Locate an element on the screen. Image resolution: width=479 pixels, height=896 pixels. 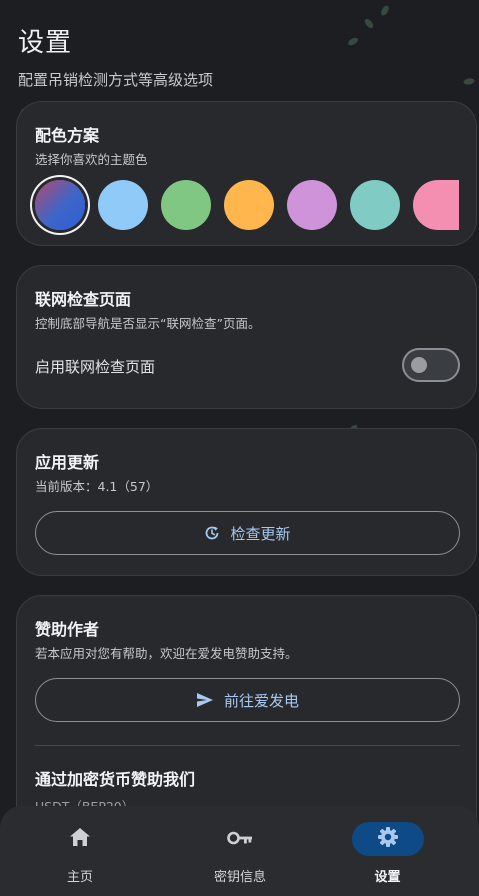
refresh-clock-icon is located at coordinates (212, 533).